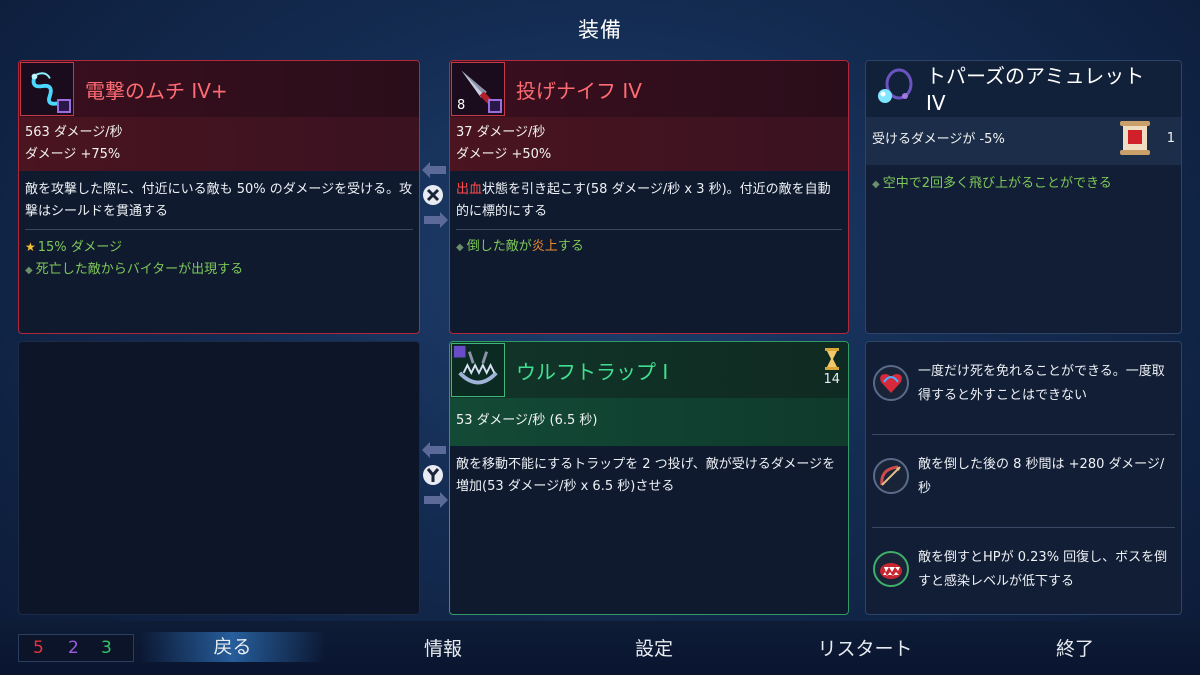  I want to click on weapon-1-stats: 563 ダメージ/秒 ダメージ +75%, so click(219, 144).